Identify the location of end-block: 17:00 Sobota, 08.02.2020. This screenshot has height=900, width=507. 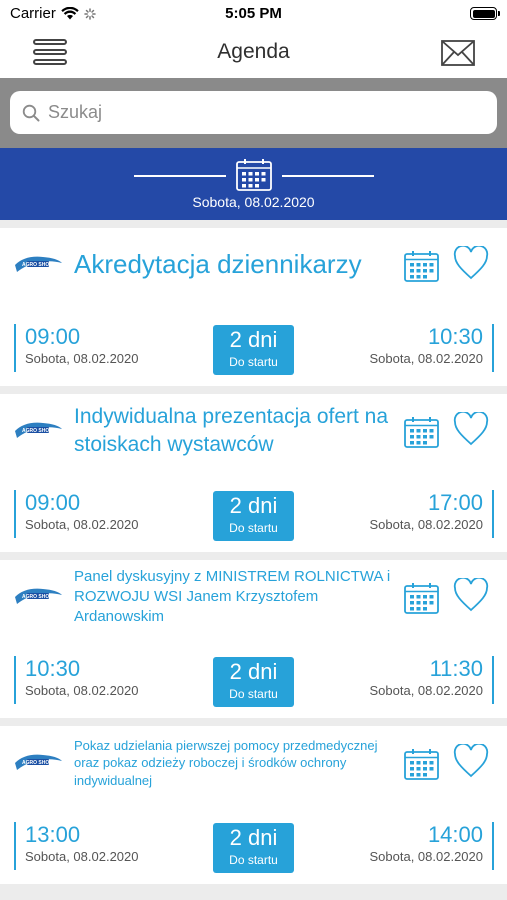
(431, 514).